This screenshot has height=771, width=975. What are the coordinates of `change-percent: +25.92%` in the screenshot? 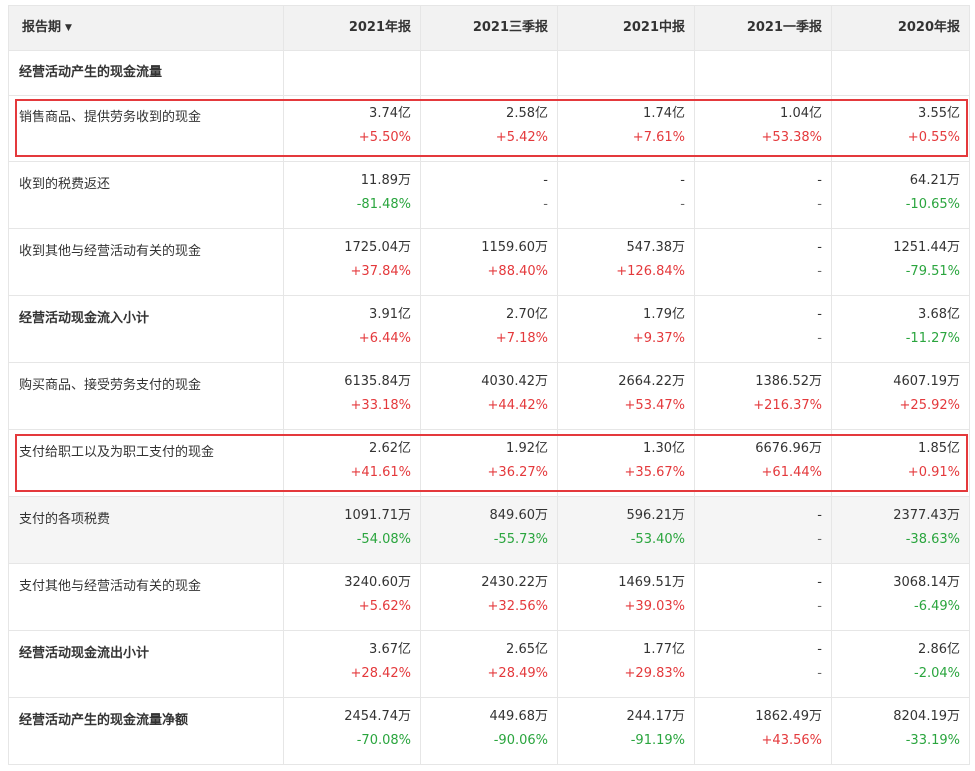 It's located at (929, 405).